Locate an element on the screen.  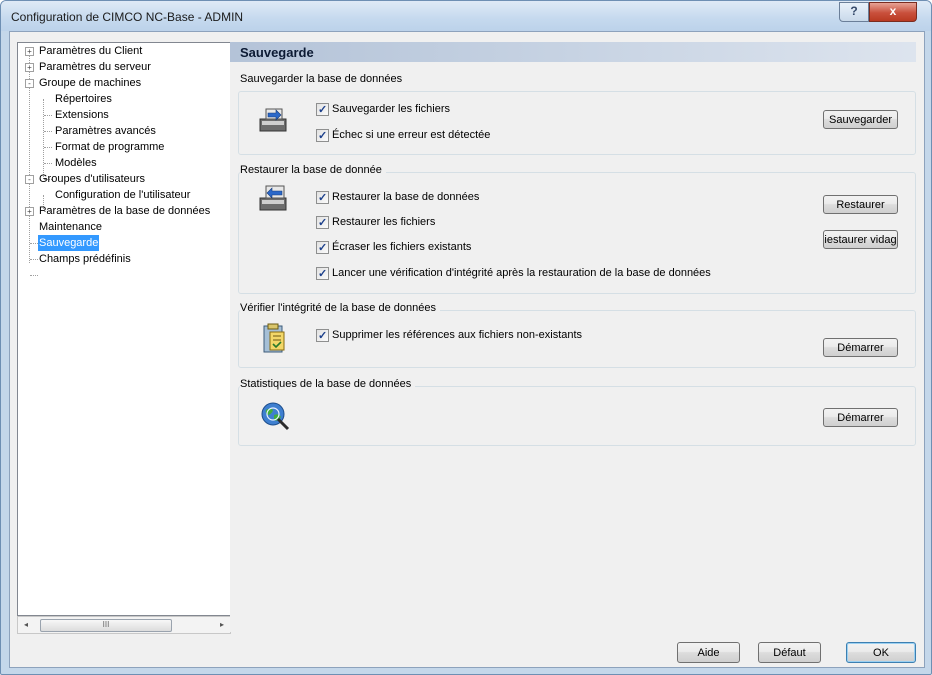
checkbox-label: Sauvegarder les fichiers is located at coordinates (391, 109).